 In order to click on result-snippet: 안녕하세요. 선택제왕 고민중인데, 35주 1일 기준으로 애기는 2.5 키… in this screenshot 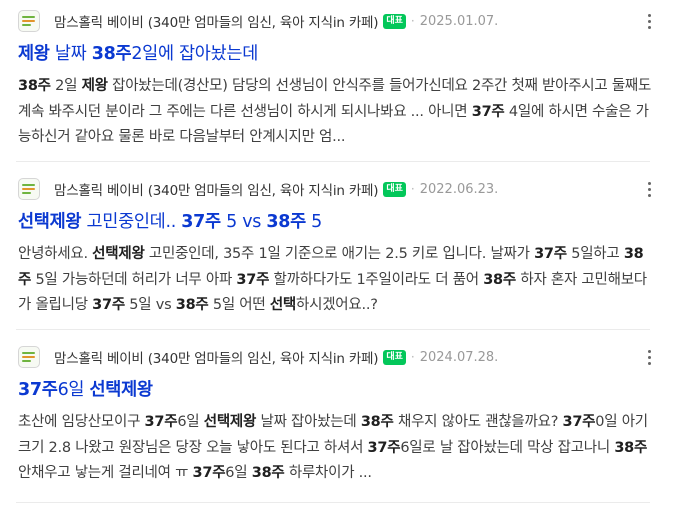, I will do `click(336, 280)`.